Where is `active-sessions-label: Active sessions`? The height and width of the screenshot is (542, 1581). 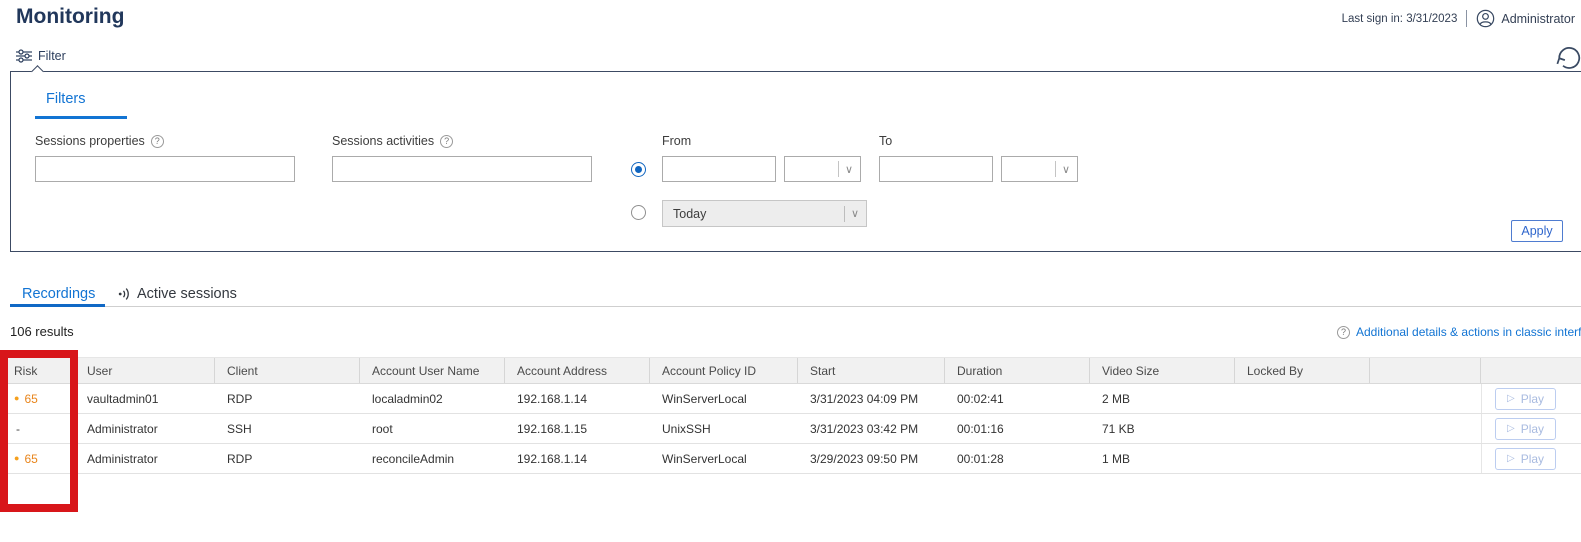 active-sessions-label: Active sessions is located at coordinates (187, 294).